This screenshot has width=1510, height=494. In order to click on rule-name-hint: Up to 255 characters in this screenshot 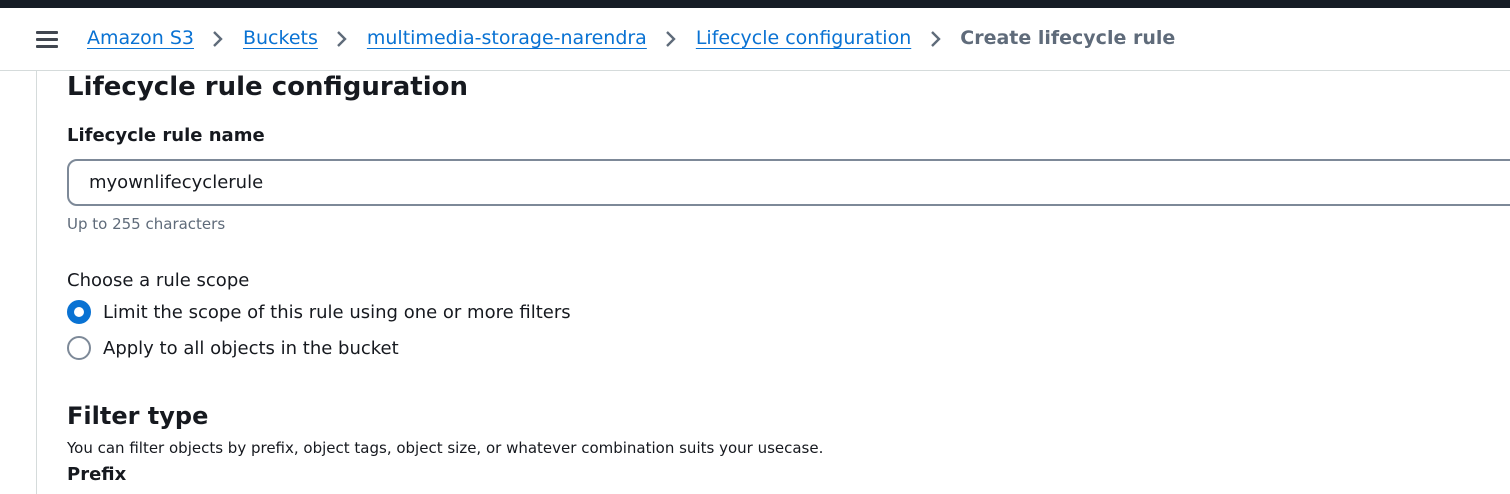, I will do `click(146, 224)`.